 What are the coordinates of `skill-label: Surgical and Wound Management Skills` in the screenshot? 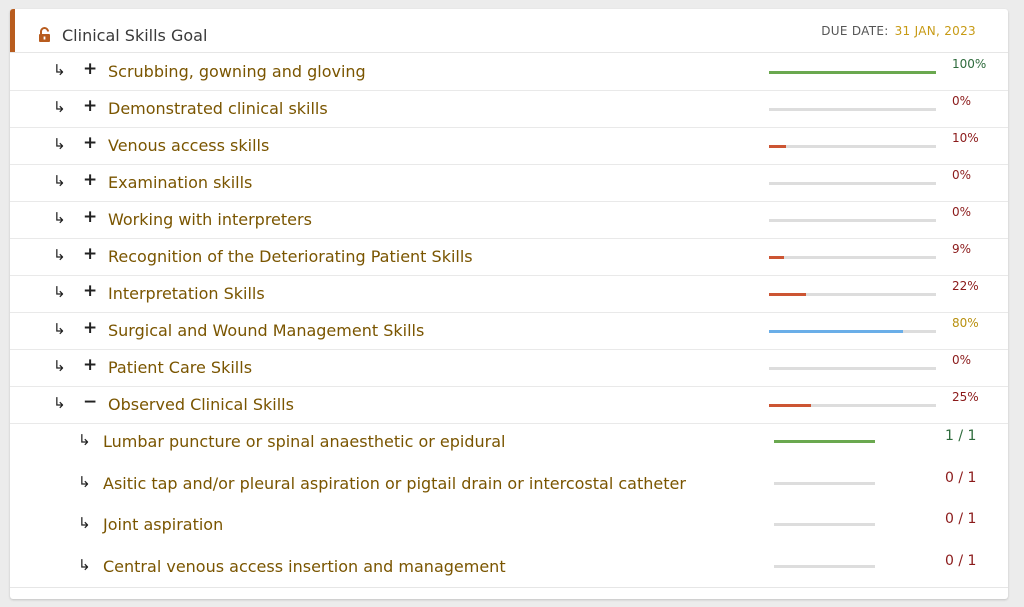 It's located at (266, 330).